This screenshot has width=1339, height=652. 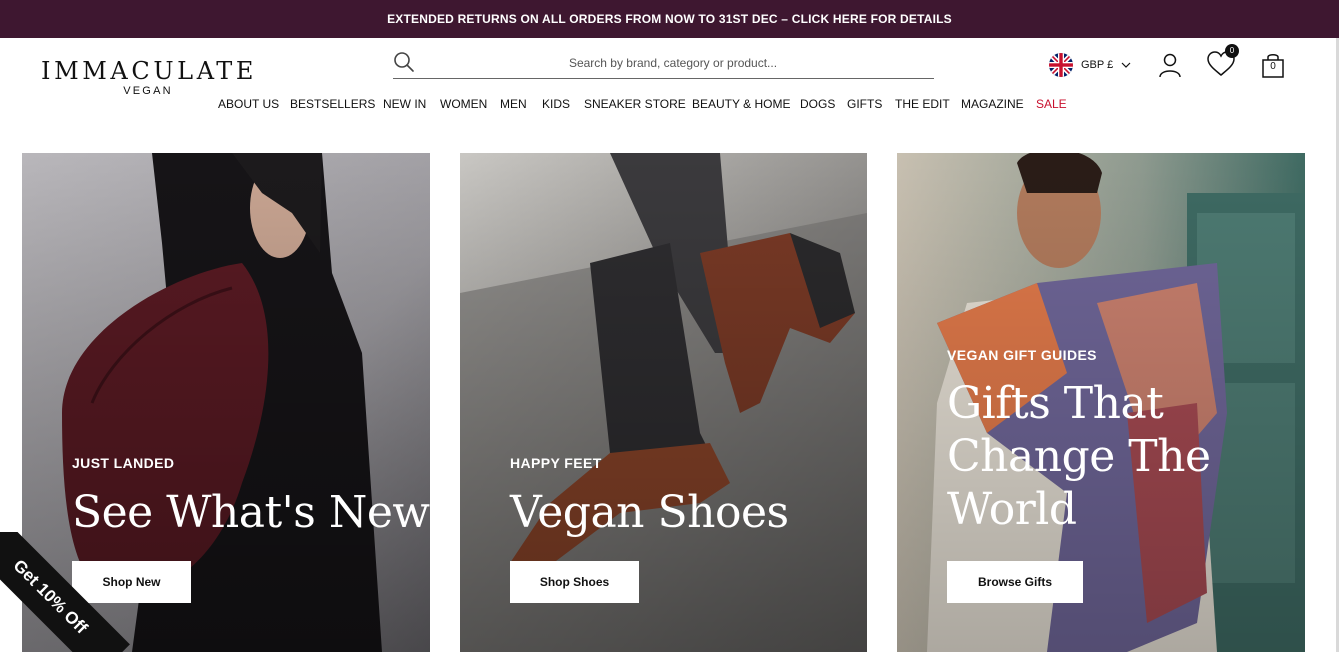 I want to click on currency-selector: GBP £, so click(x=1090, y=65).